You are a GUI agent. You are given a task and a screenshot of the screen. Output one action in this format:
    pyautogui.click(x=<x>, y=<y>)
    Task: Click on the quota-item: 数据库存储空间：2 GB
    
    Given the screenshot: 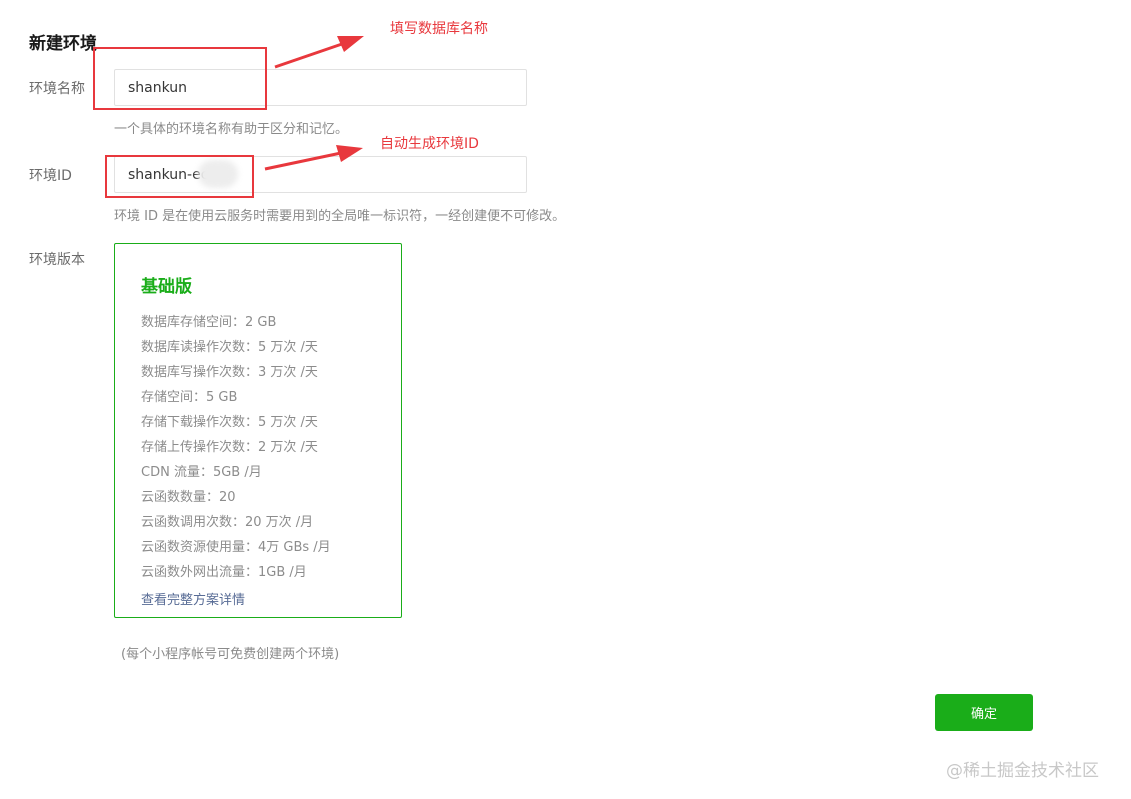 What is the action you would take?
    pyautogui.click(x=209, y=322)
    